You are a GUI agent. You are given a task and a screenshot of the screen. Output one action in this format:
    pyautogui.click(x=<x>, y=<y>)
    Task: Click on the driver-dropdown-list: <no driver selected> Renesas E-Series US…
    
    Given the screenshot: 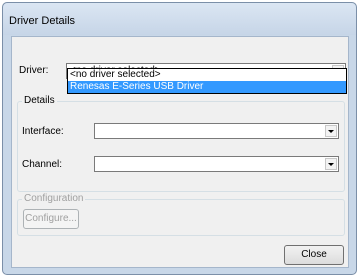 What is the action you would take?
    pyautogui.click(x=207, y=81)
    